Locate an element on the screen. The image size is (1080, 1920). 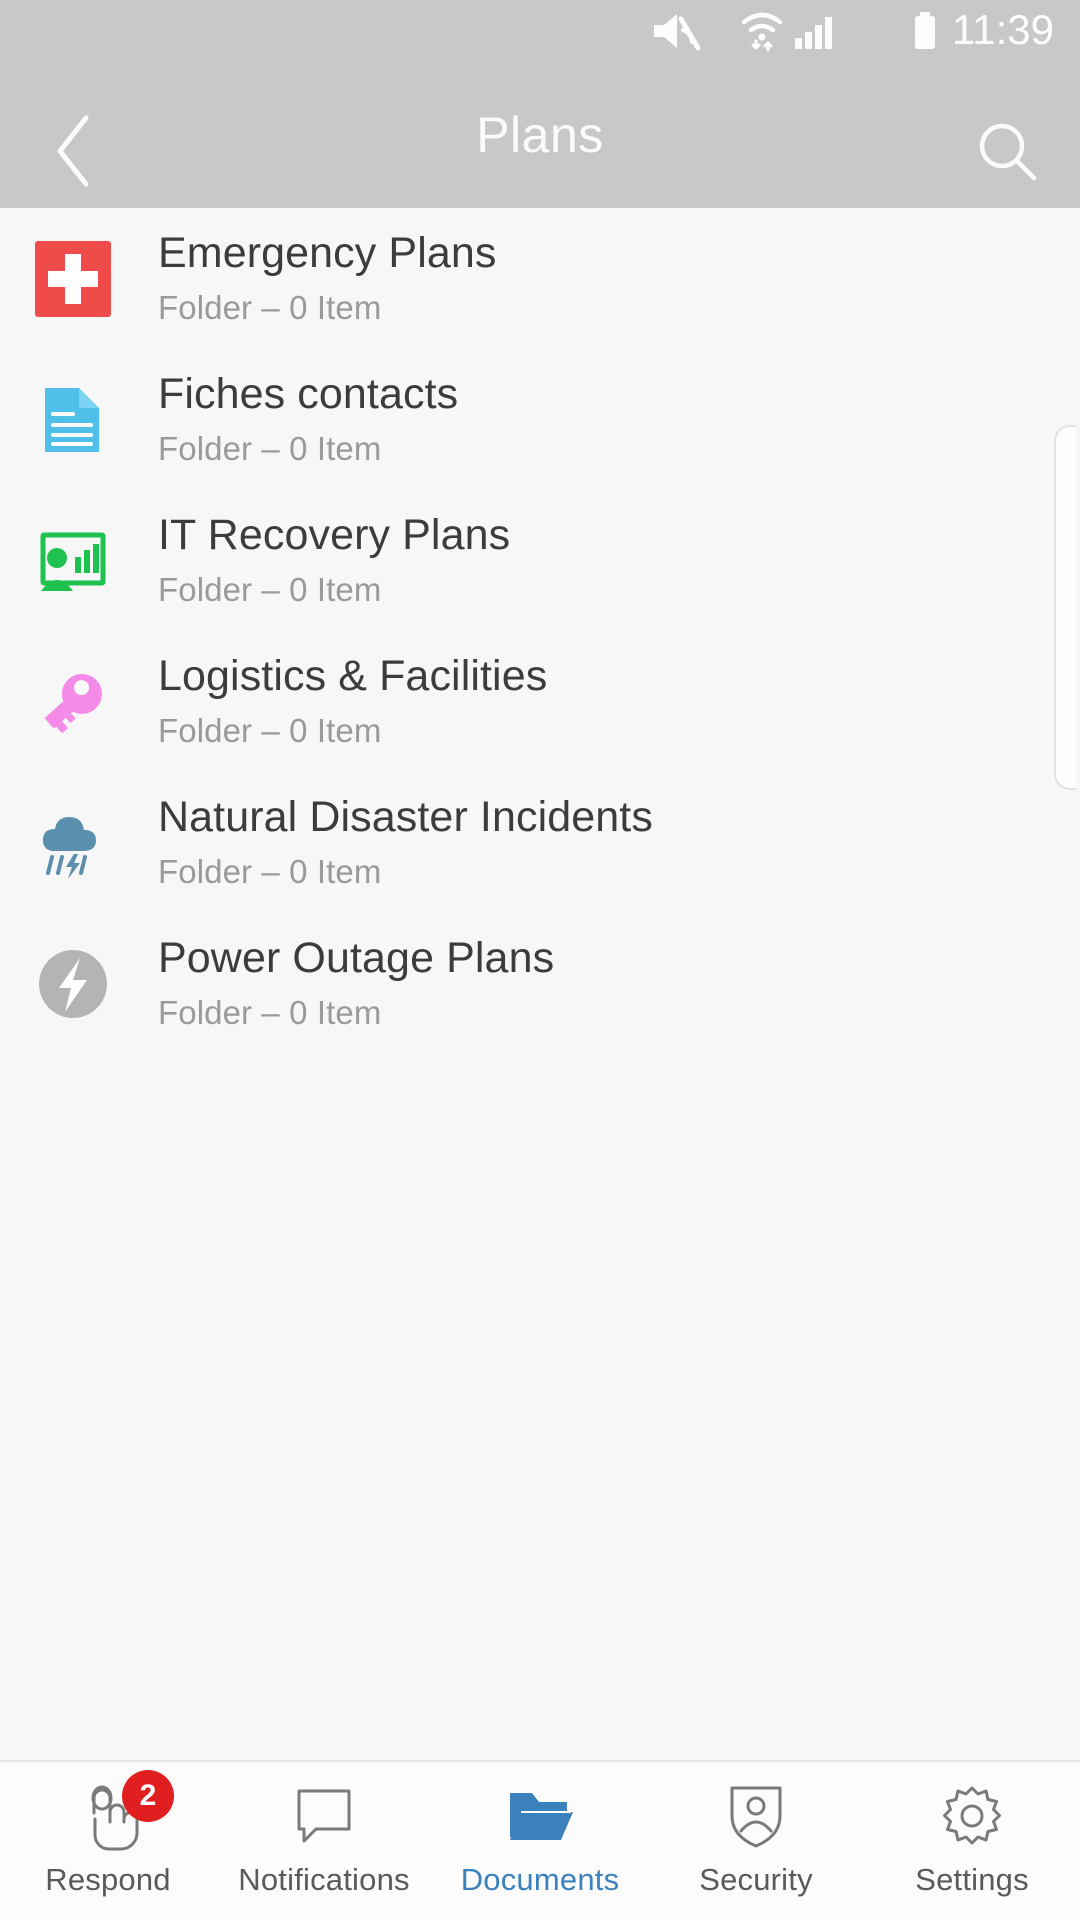
search-icon is located at coordinates (1008, 154).